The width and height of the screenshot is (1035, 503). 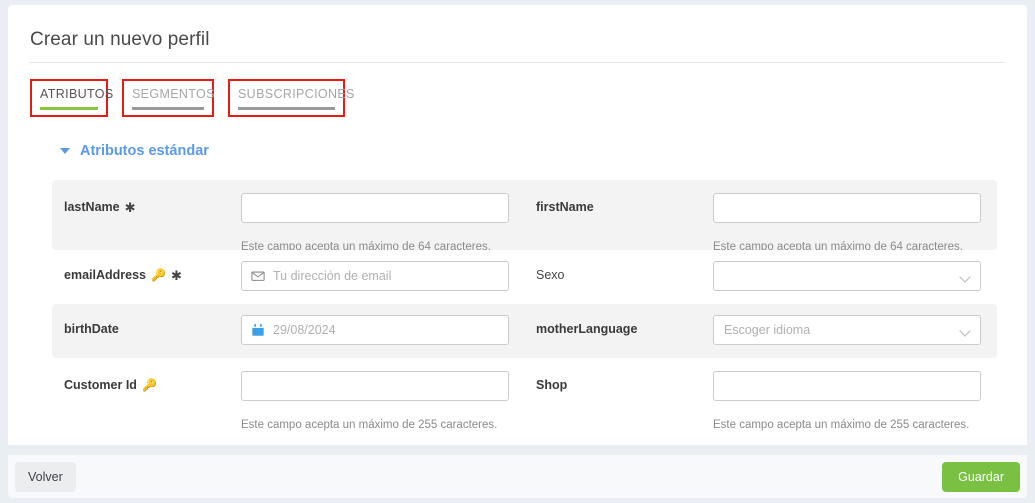 I want to click on tab-segmentos: SEGMENTOS, so click(x=168, y=98).